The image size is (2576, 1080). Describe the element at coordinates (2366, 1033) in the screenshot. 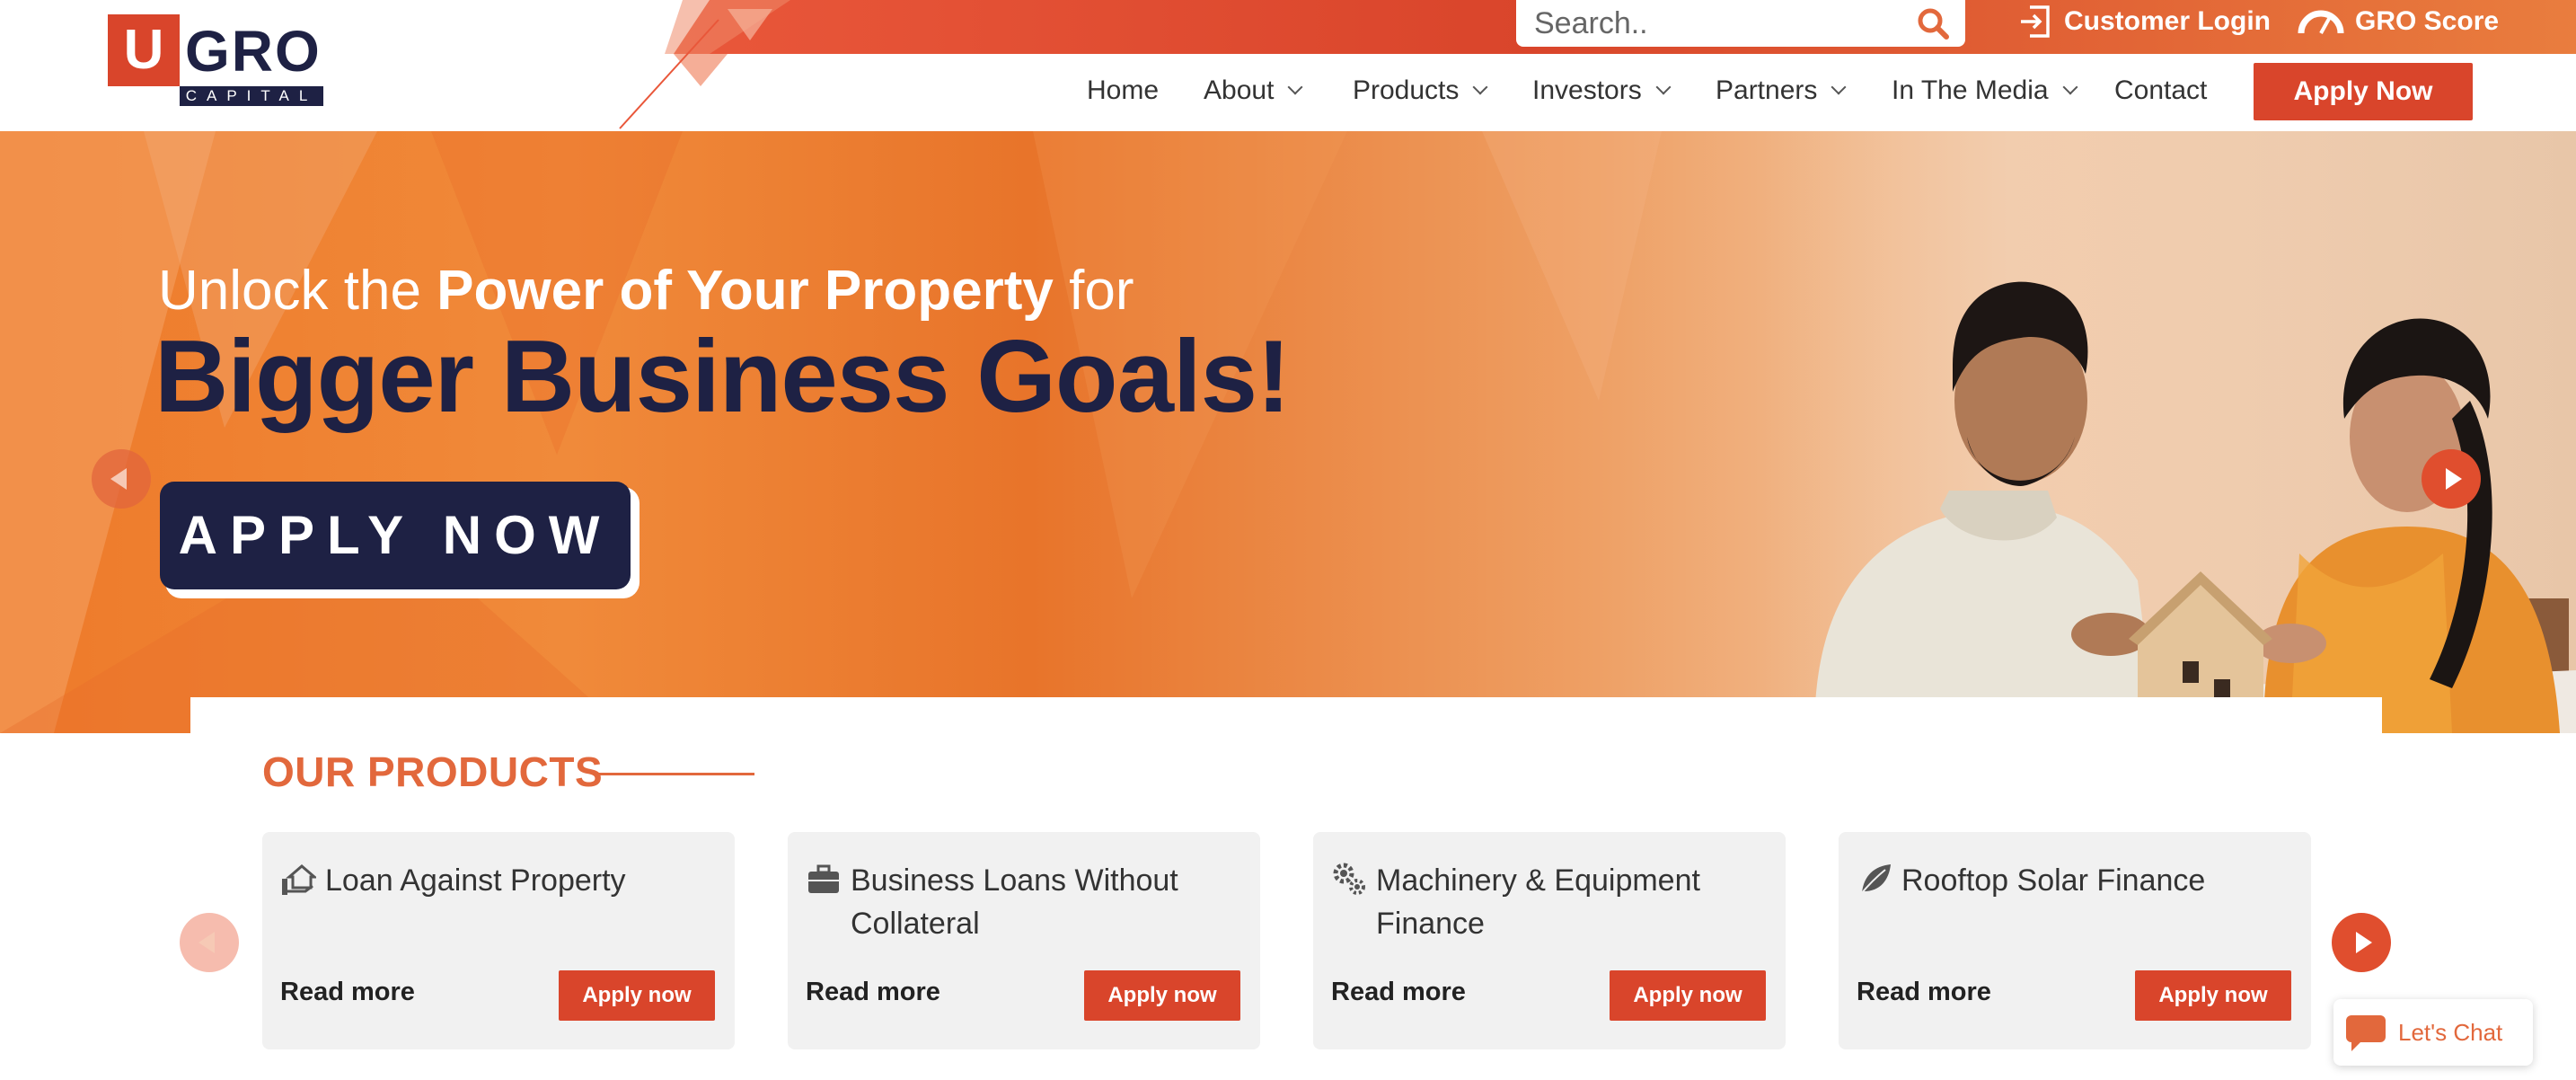

I see `chat-bubble-icon` at that location.